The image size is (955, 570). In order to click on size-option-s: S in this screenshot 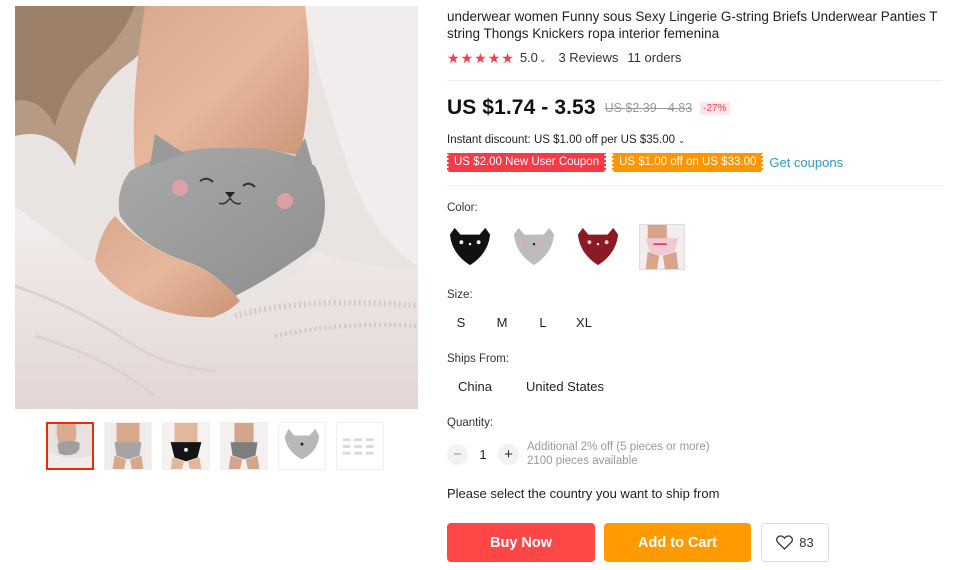, I will do `click(461, 323)`.